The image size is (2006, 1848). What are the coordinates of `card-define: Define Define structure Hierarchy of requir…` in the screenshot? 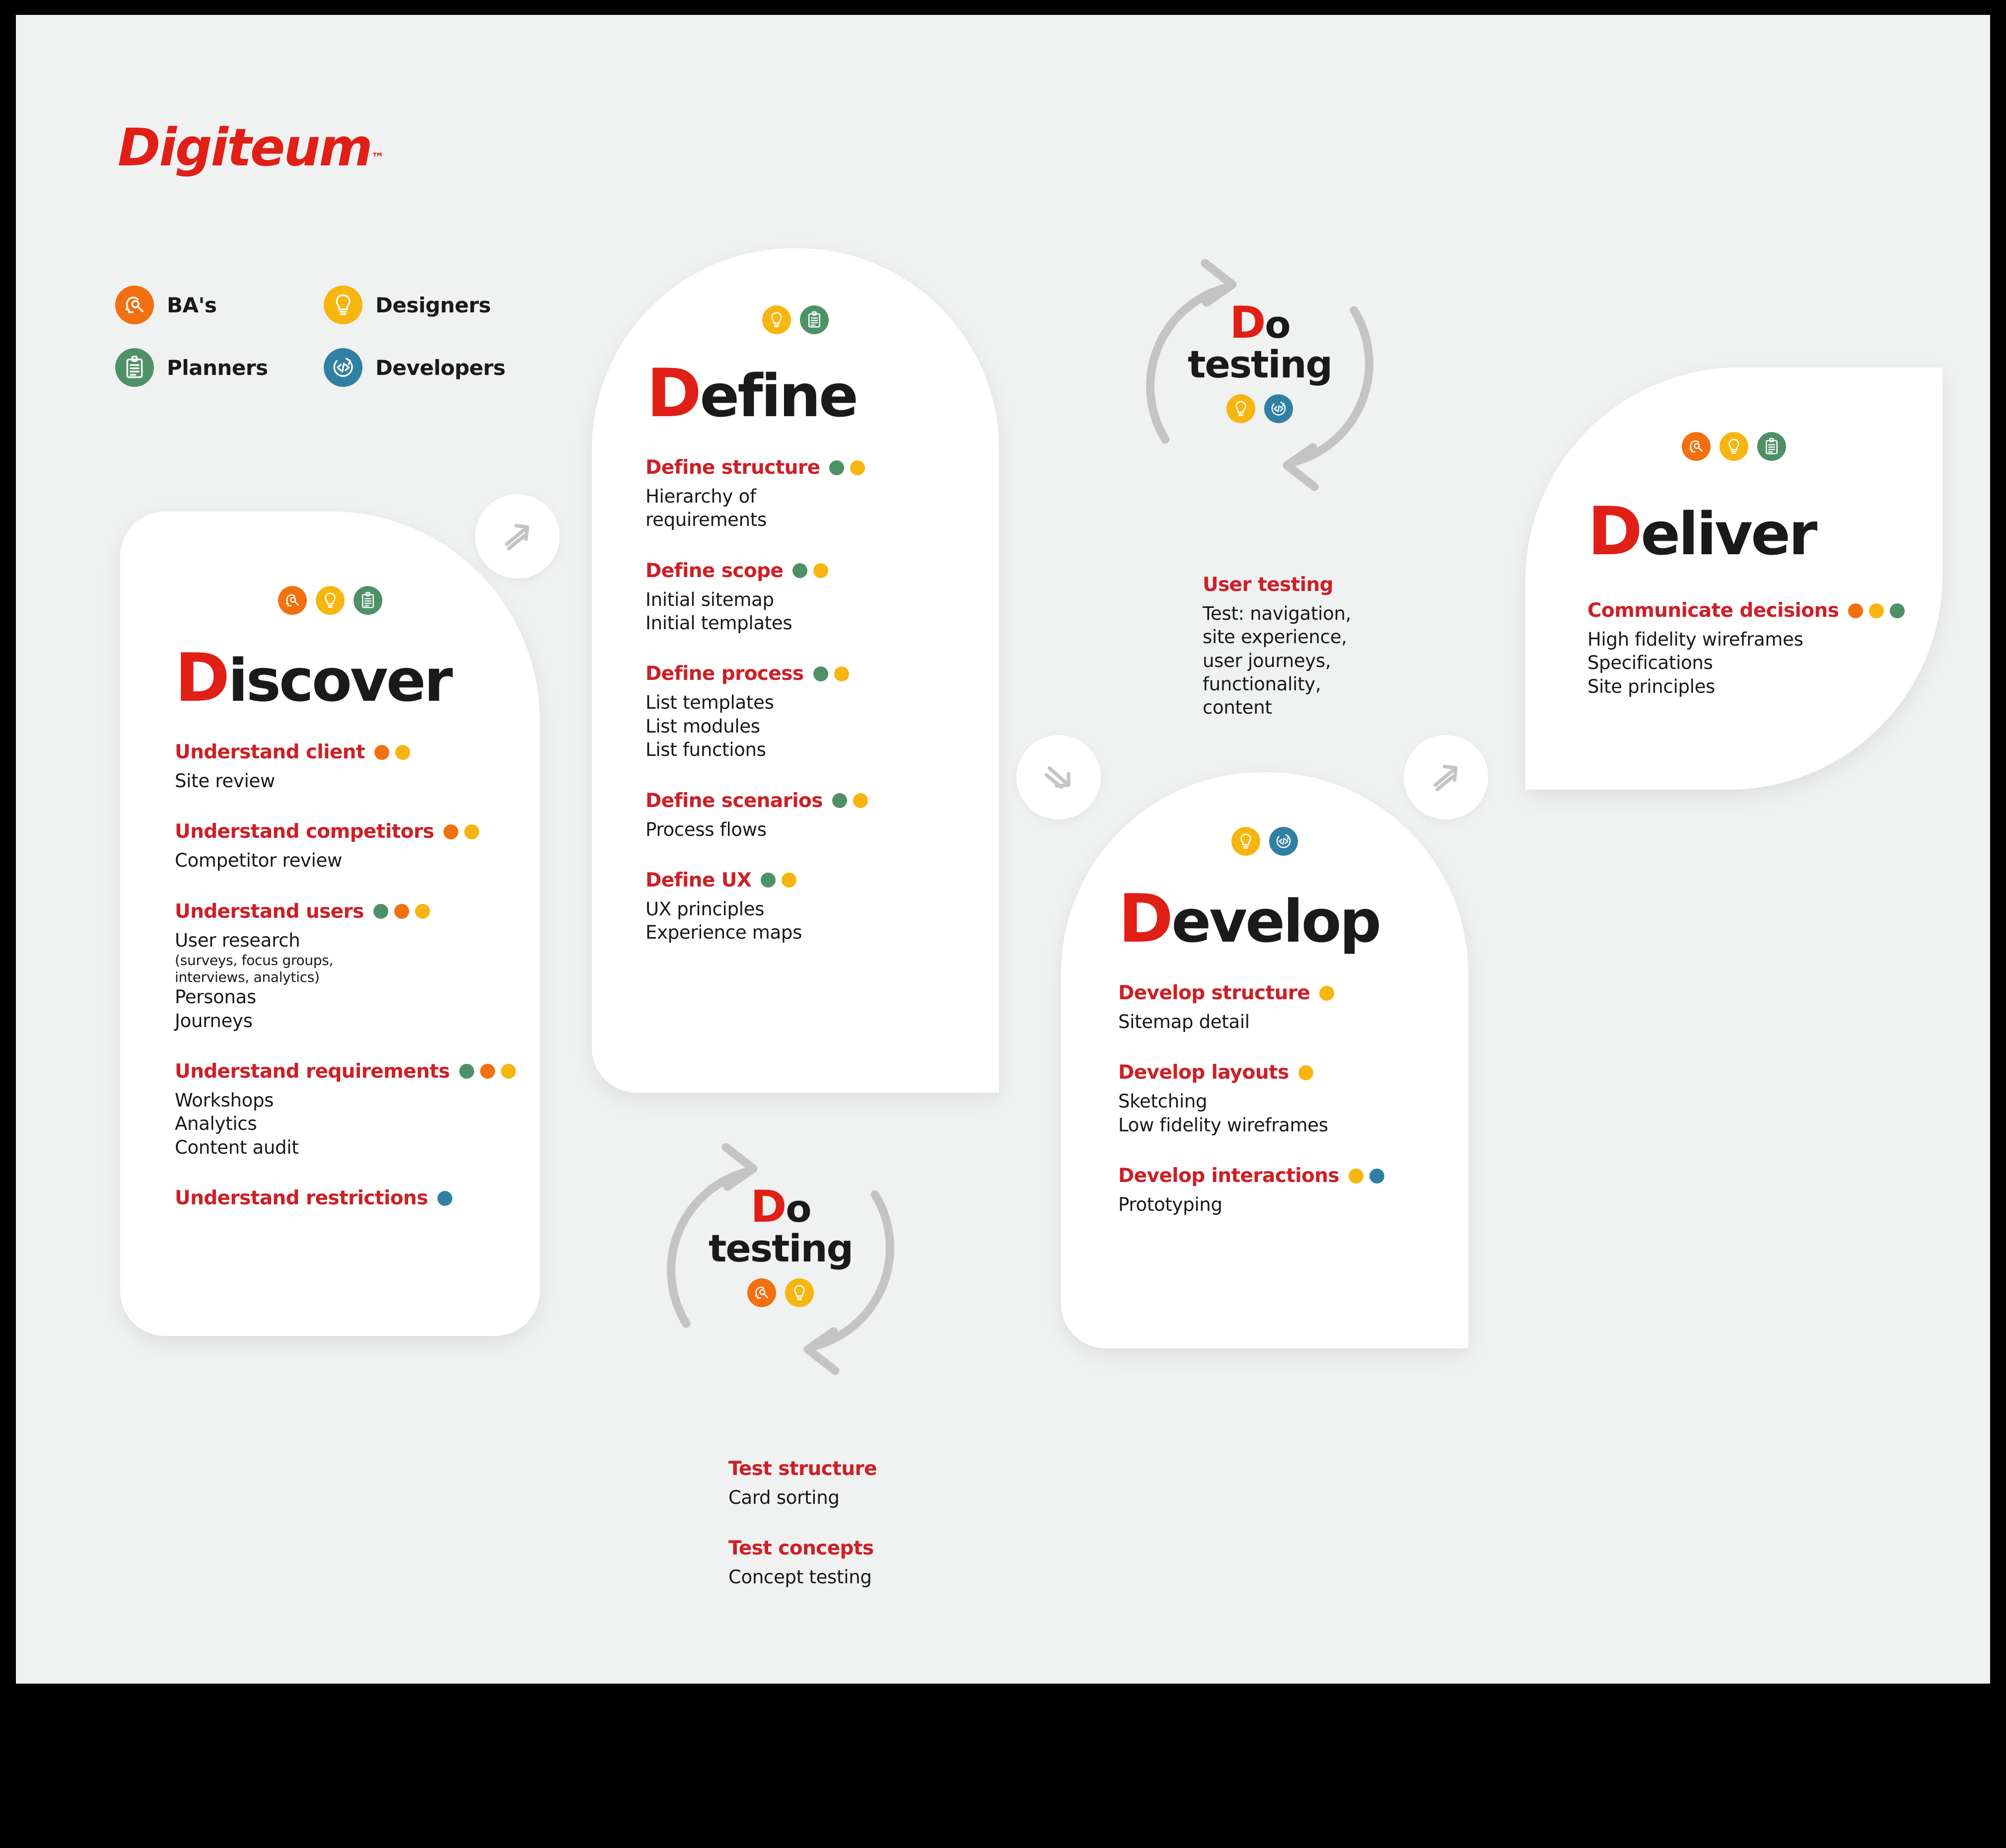 It's located at (795, 671).